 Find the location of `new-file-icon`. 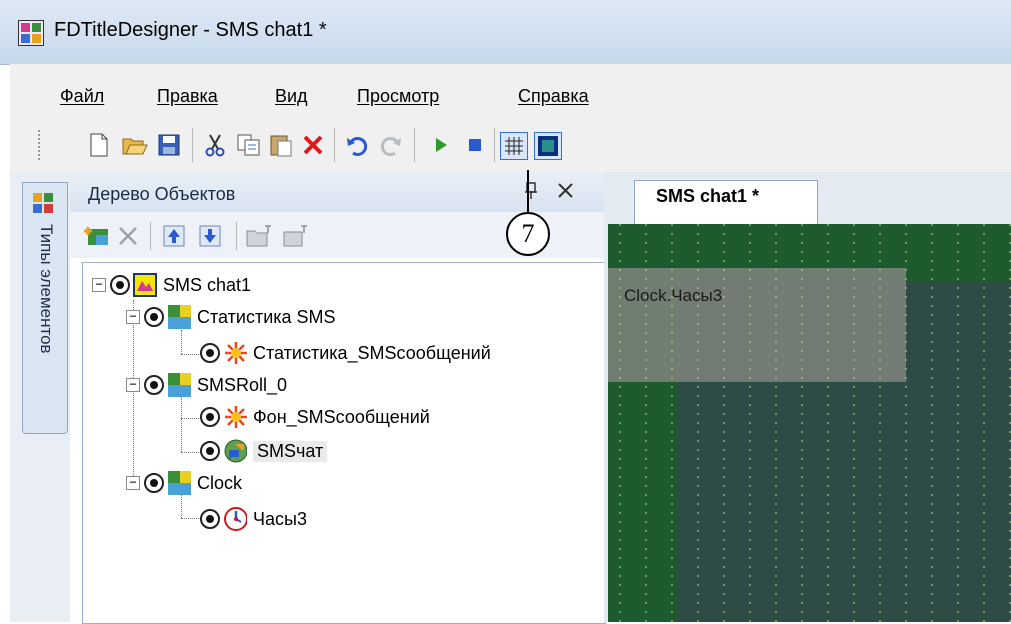

new-file-icon is located at coordinates (99, 145).